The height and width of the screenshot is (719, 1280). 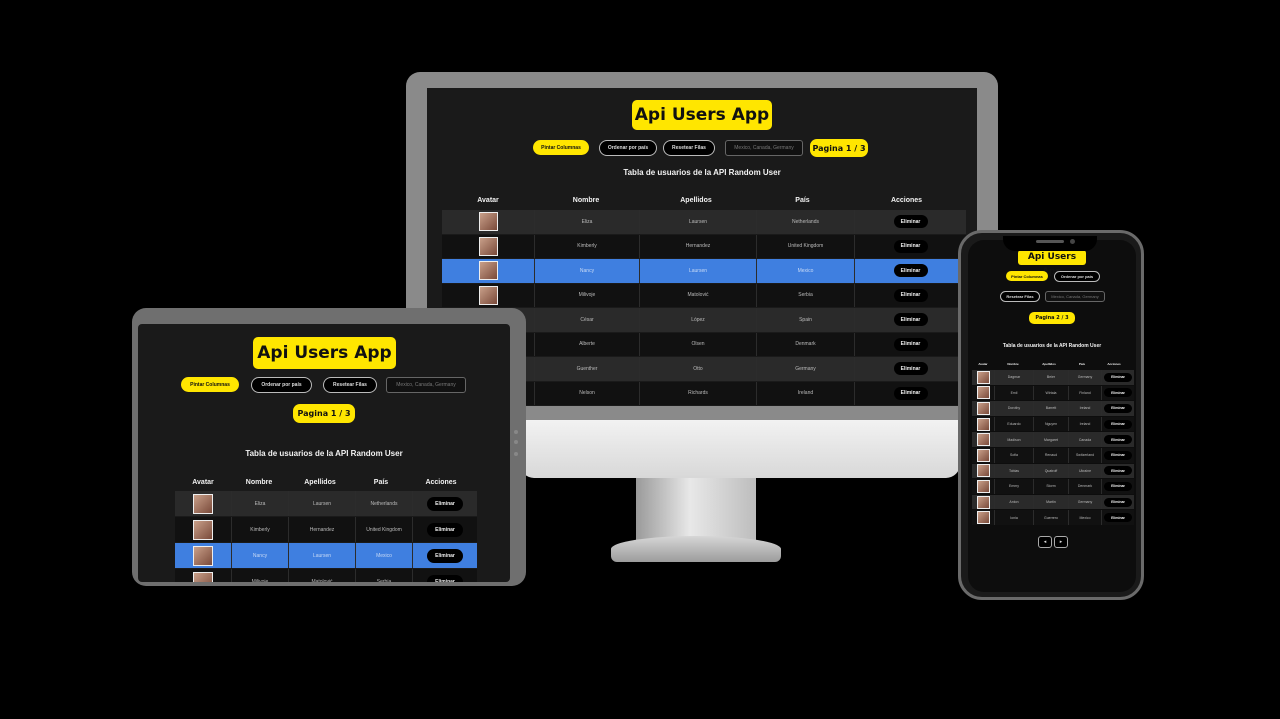 I want to click on monitor-stand-neck, so click(x=696, y=509).